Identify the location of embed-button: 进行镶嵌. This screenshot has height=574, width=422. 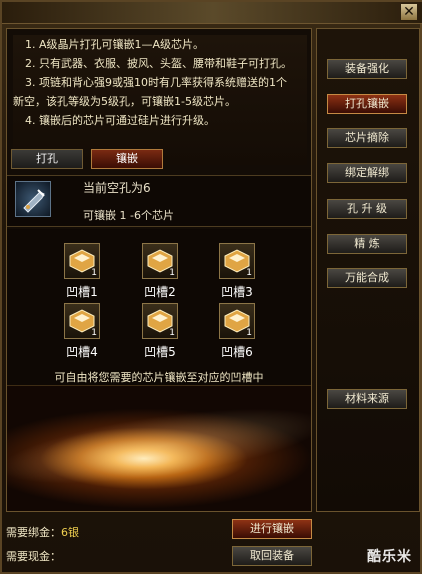
(272, 529).